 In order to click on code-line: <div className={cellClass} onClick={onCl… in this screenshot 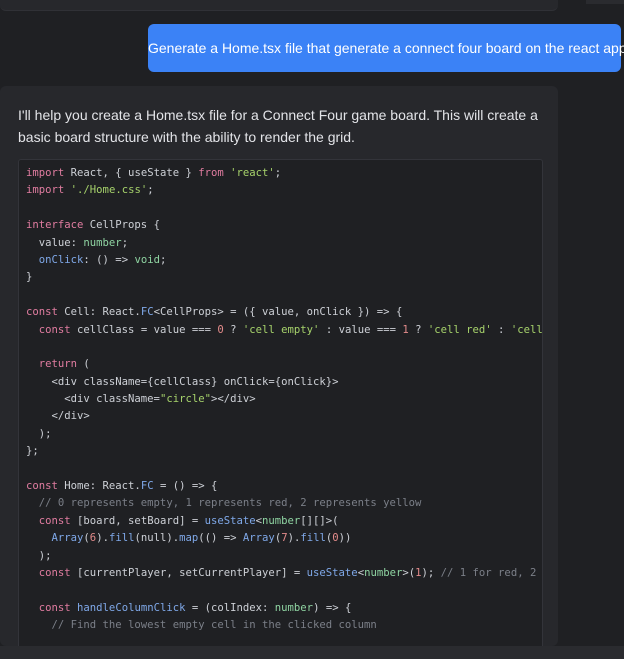, I will do `click(284, 382)`.